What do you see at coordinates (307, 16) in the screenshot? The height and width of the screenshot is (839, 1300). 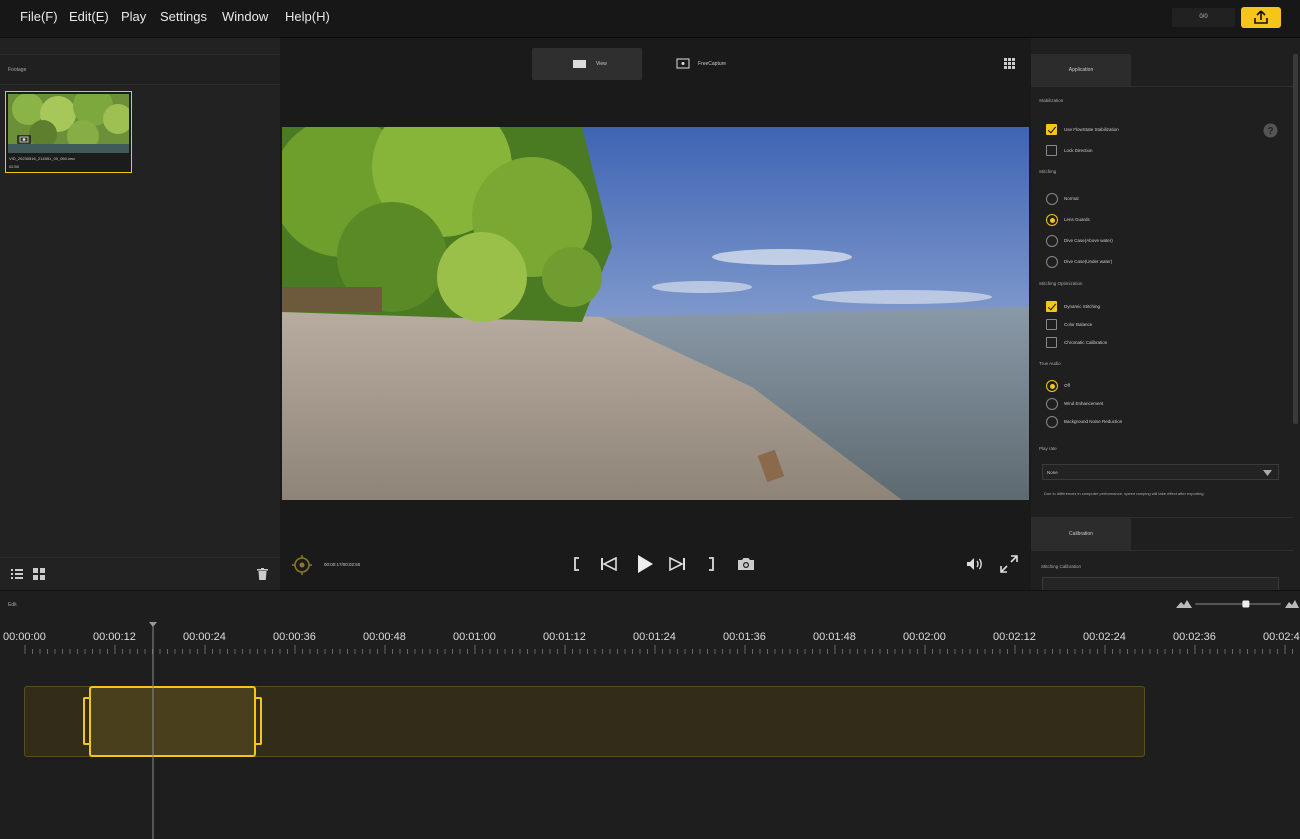 I see `menu-help: Help(H)` at bounding box center [307, 16].